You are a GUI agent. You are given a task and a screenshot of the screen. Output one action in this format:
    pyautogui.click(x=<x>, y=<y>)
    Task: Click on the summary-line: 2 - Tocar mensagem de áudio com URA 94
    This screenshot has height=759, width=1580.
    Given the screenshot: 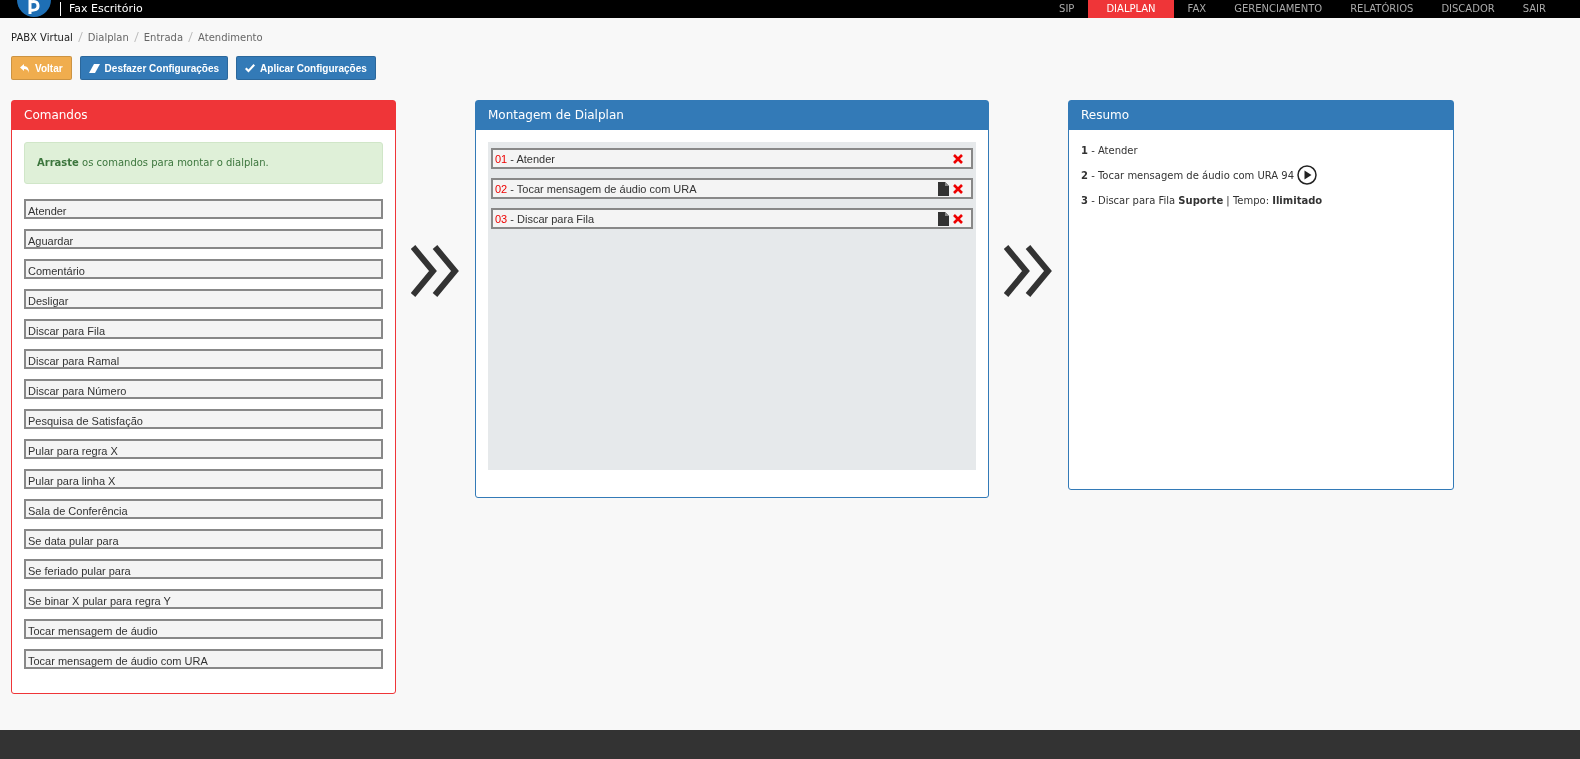 What is the action you would take?
    pyautogui.click(x=1188, y=175)
    